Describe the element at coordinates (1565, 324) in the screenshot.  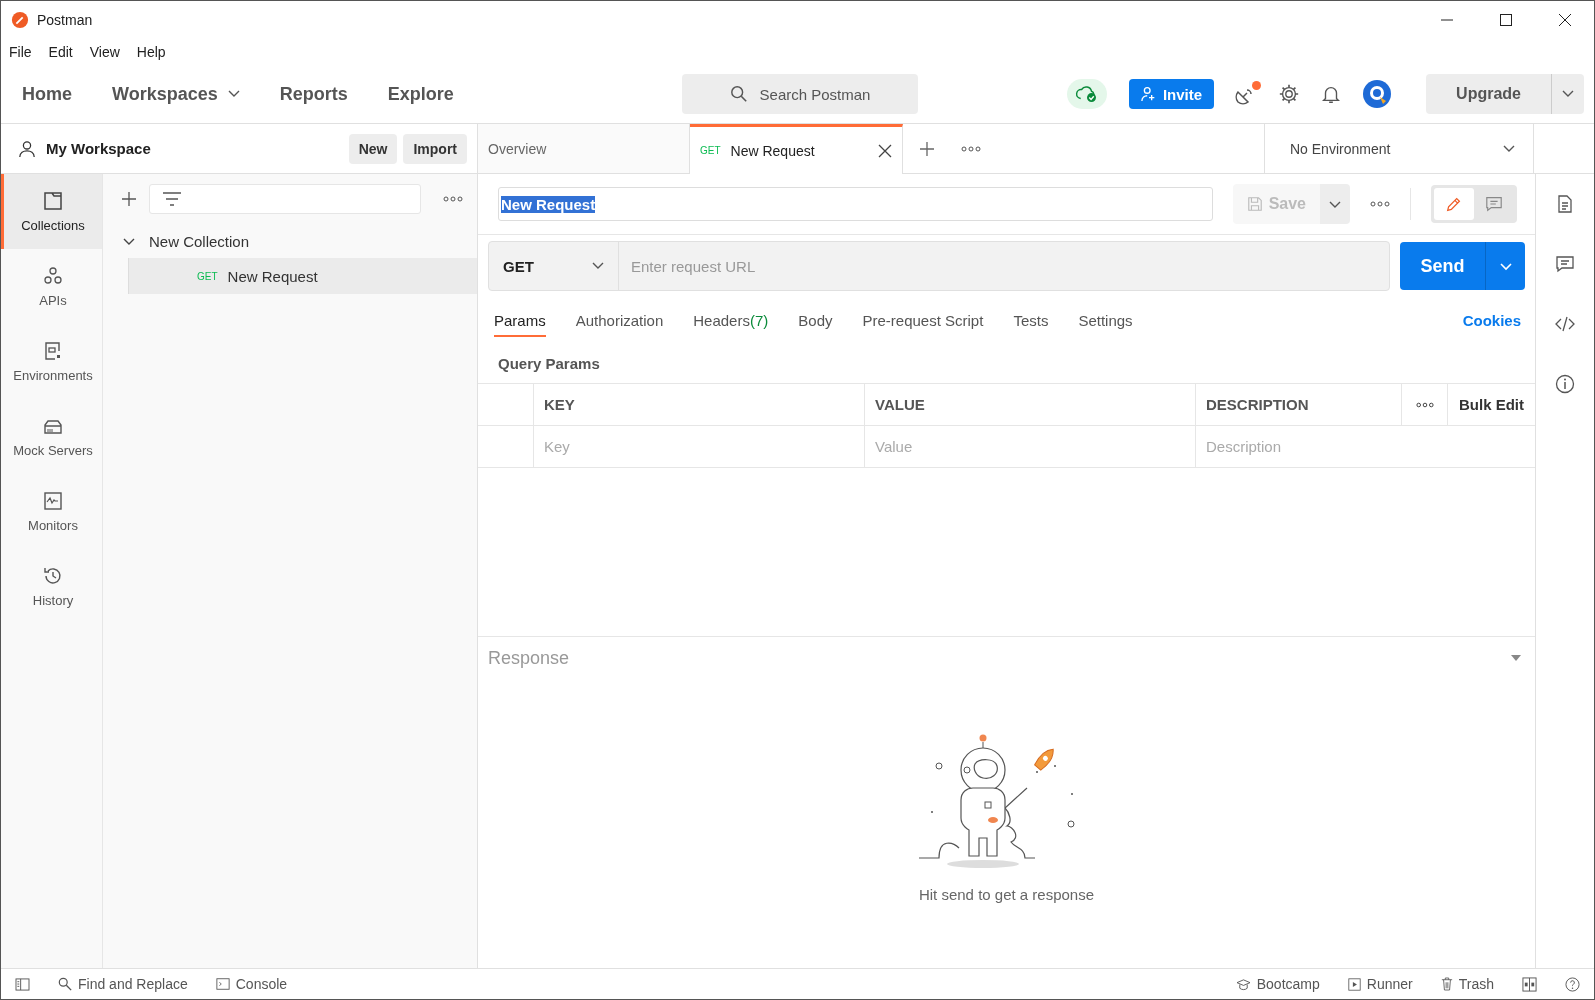
I see `code-icon` at that location.